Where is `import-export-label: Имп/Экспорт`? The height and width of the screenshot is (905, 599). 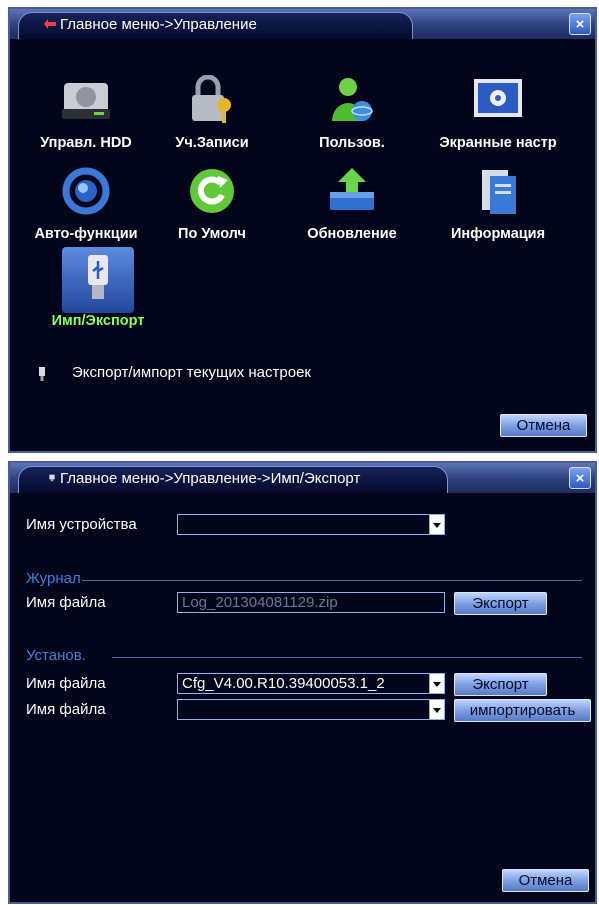 import-export-label: Имп/Экспорт is located at coordinates (98, 321).